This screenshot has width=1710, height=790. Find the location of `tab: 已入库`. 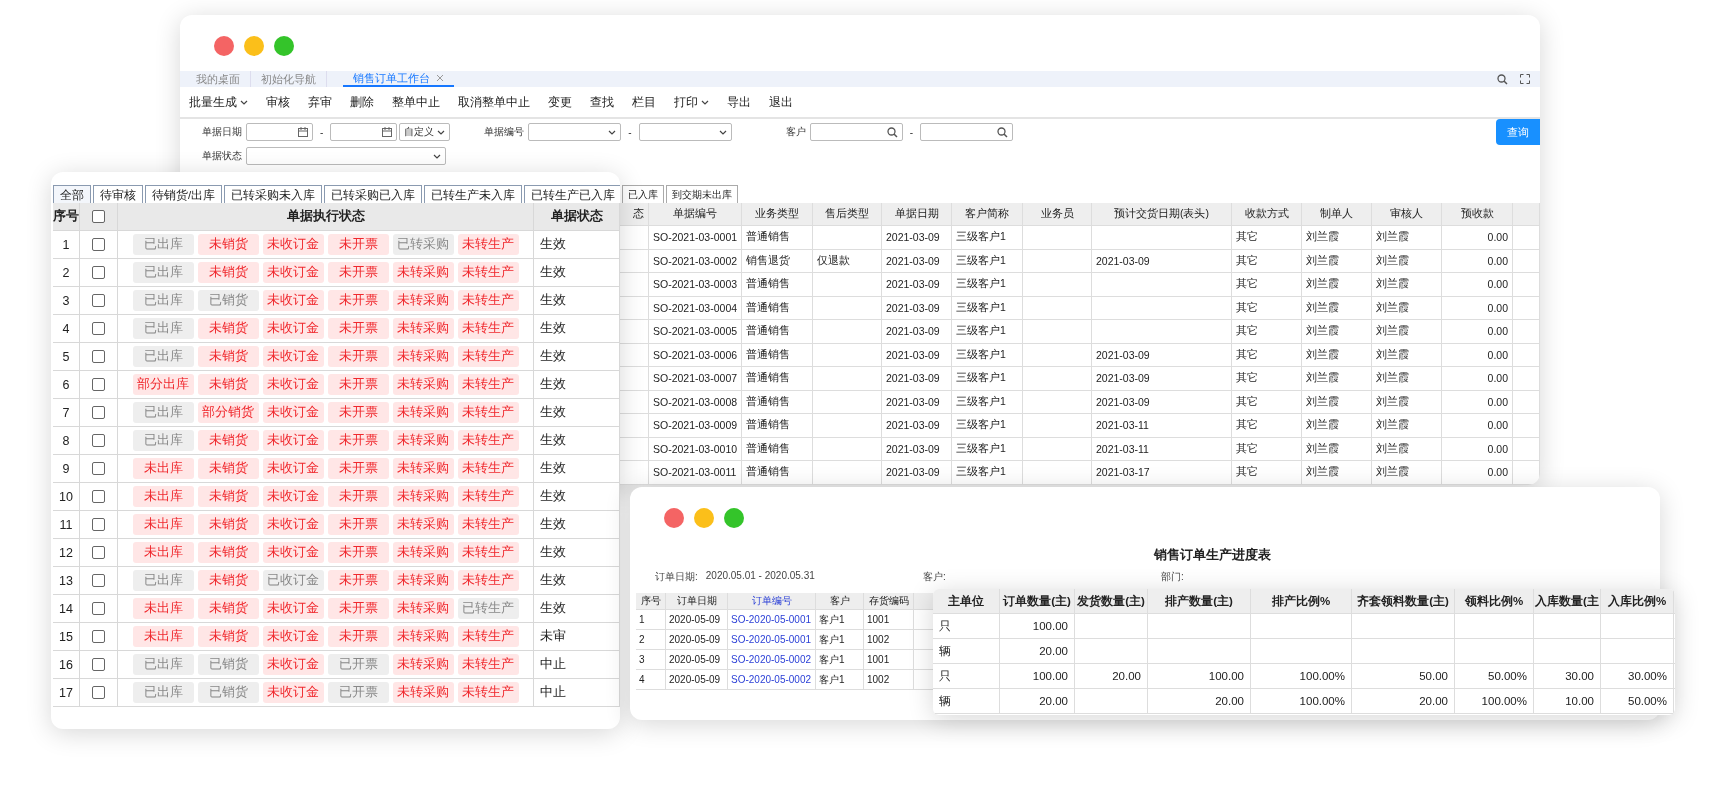

tab: 已入库 is located at coordinates (643, 194).